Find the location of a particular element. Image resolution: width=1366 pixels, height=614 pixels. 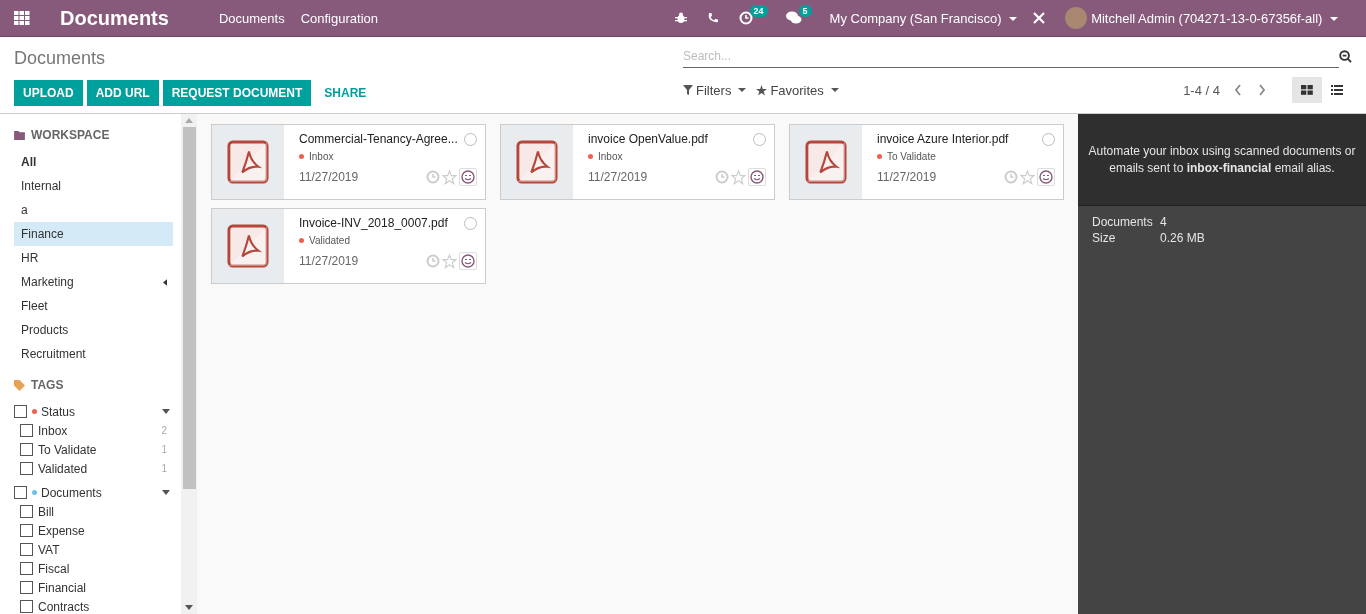

scrollbar is located at coordinates (189, 364).